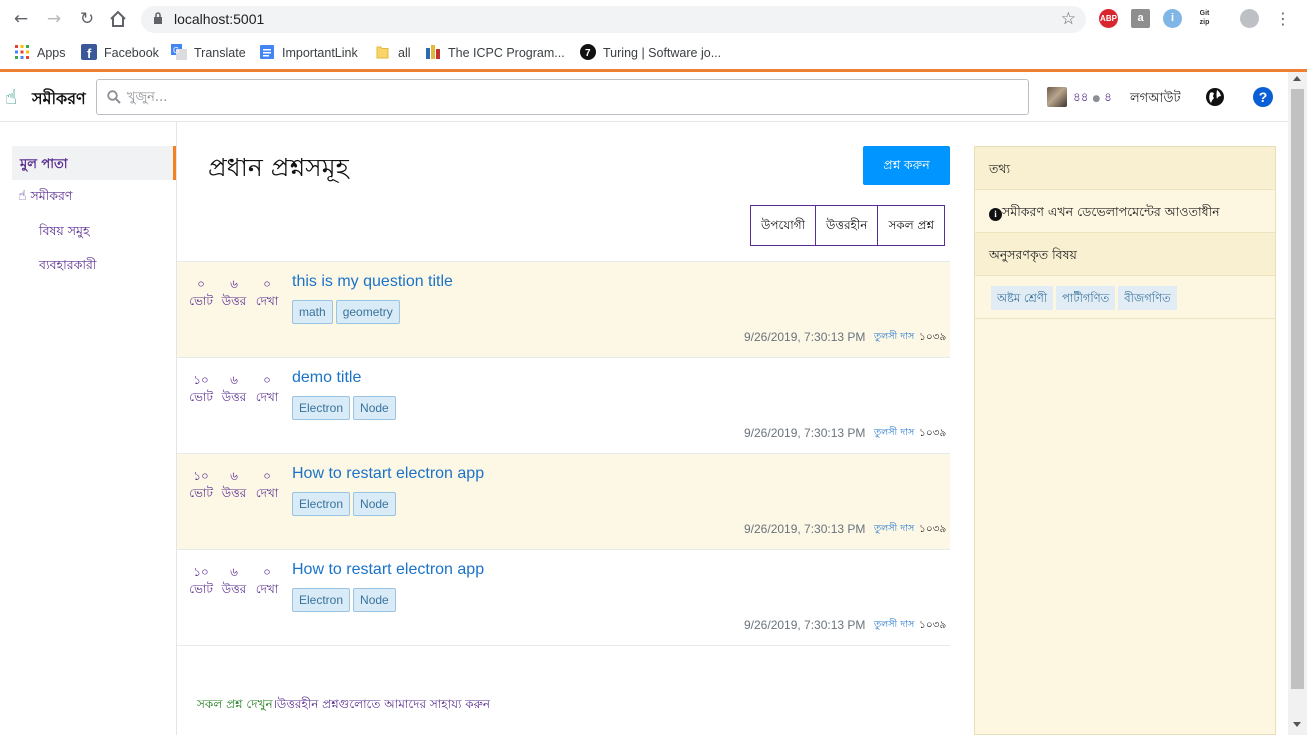 This screenshot has width=1307, height=735. I want to click on nav-users: ব্যবহারকারী, so click(67, 267).